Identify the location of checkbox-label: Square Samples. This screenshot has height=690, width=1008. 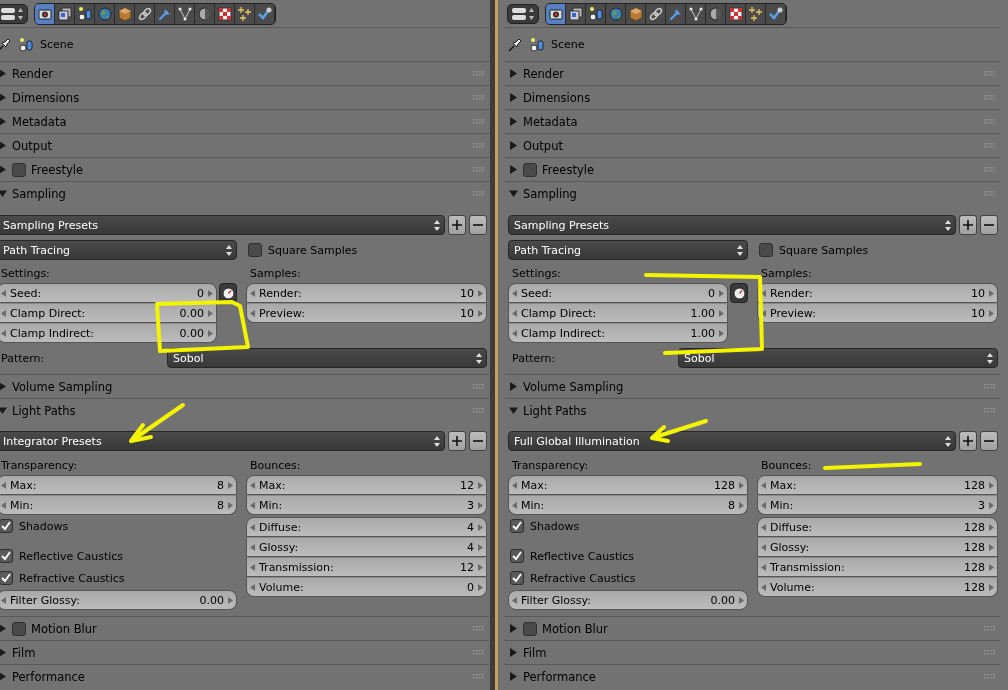
(877, 250).